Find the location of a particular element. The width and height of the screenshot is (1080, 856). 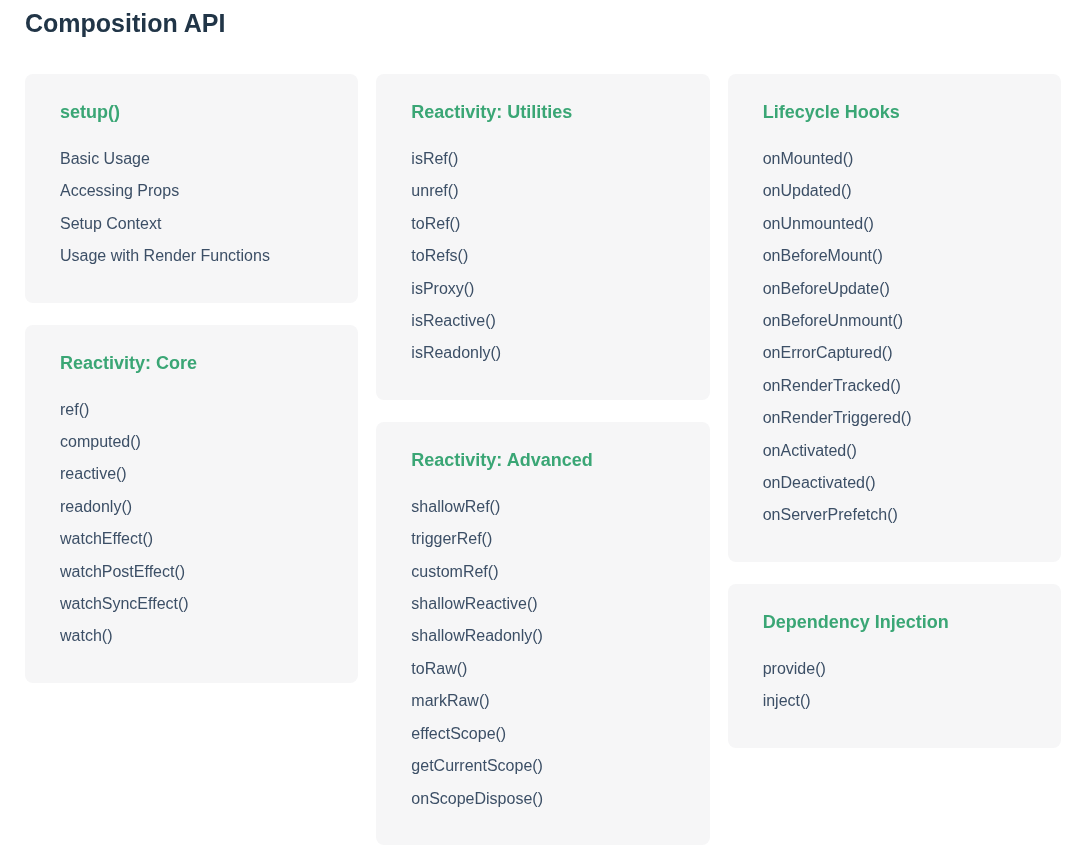

api-link: Accessing Props is located at coordinates (120, 191).